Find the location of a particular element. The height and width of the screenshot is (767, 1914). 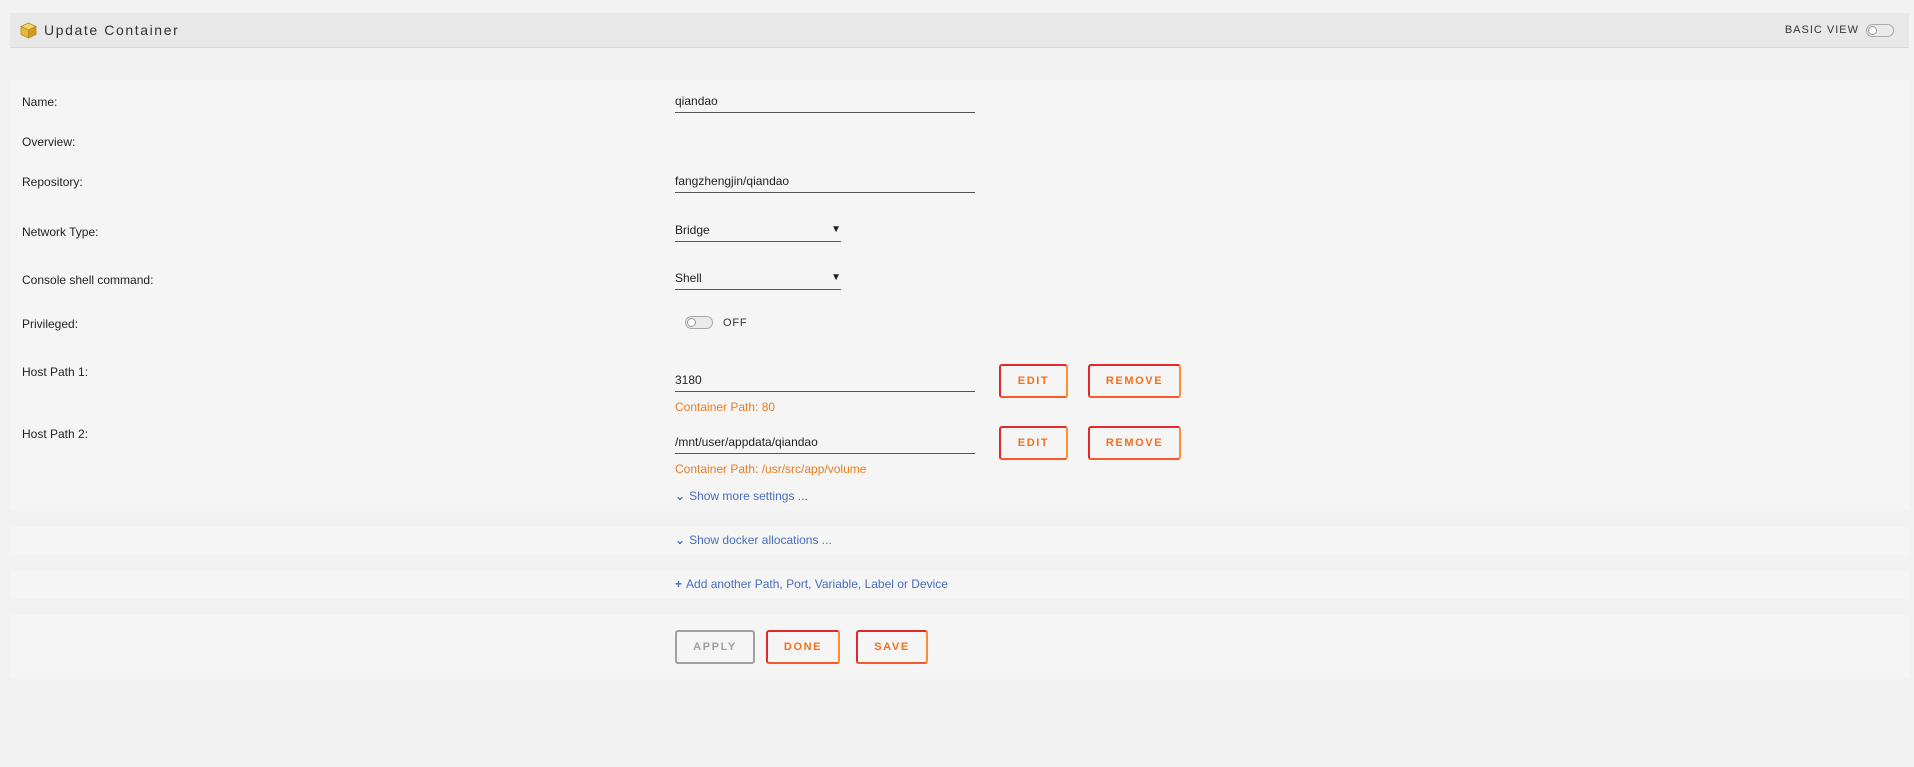

privileged-toggle is located at coordinates (699, 322).